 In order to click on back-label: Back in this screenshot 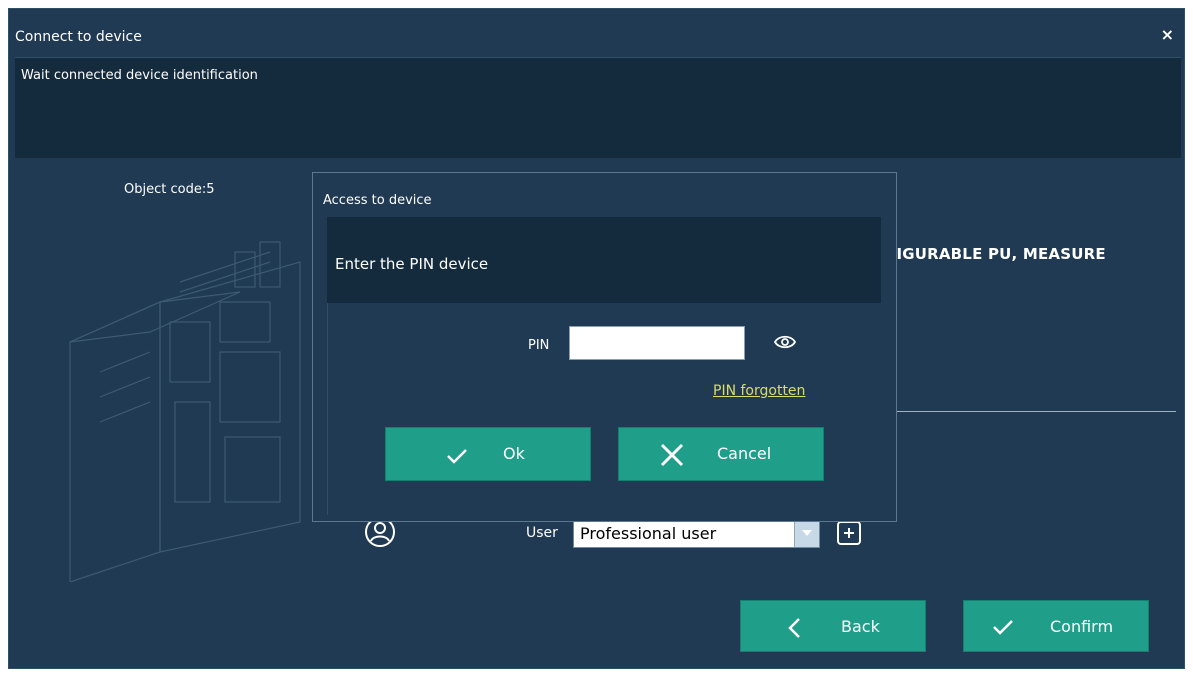, I will do `click(860, 626)`.